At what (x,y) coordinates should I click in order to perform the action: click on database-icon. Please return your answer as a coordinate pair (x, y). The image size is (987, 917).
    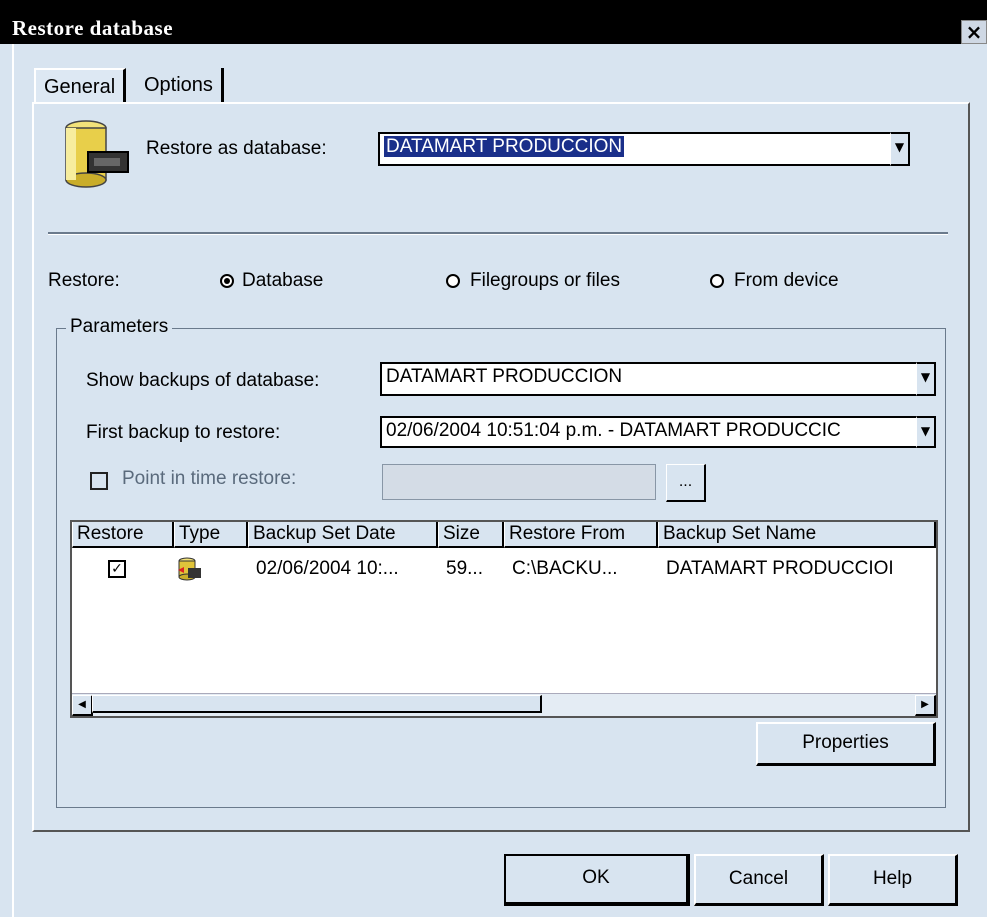
    Looking at the image, I should click on (97, 154).